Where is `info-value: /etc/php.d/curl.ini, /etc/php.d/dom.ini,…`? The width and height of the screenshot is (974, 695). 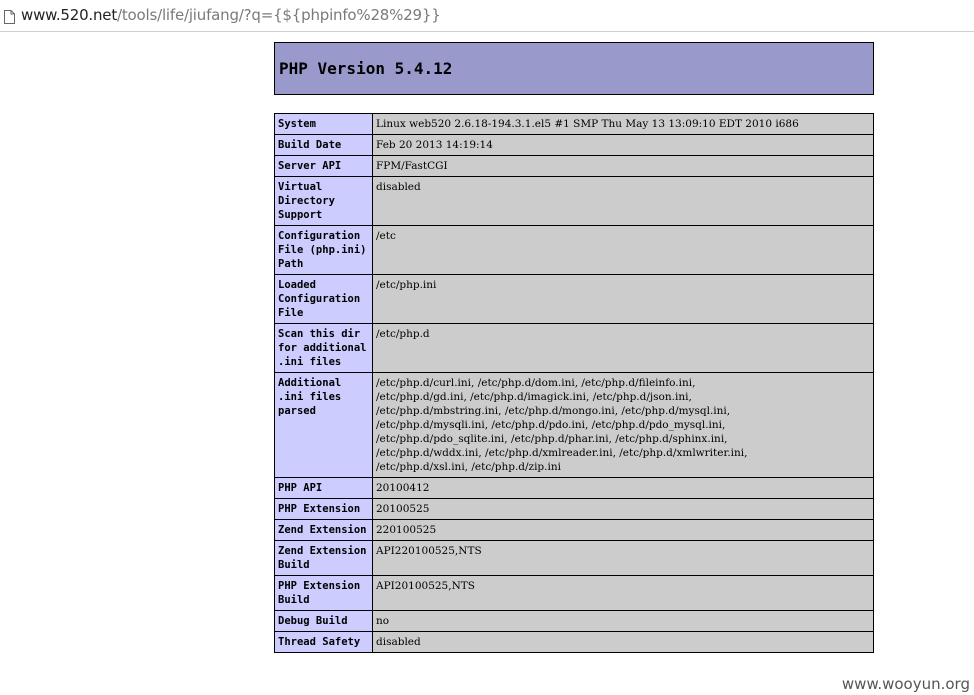
info-value: /etc/php.d/curl.ini, /etc/php.d/dom.ini,… is located at coordinates (623, 425).